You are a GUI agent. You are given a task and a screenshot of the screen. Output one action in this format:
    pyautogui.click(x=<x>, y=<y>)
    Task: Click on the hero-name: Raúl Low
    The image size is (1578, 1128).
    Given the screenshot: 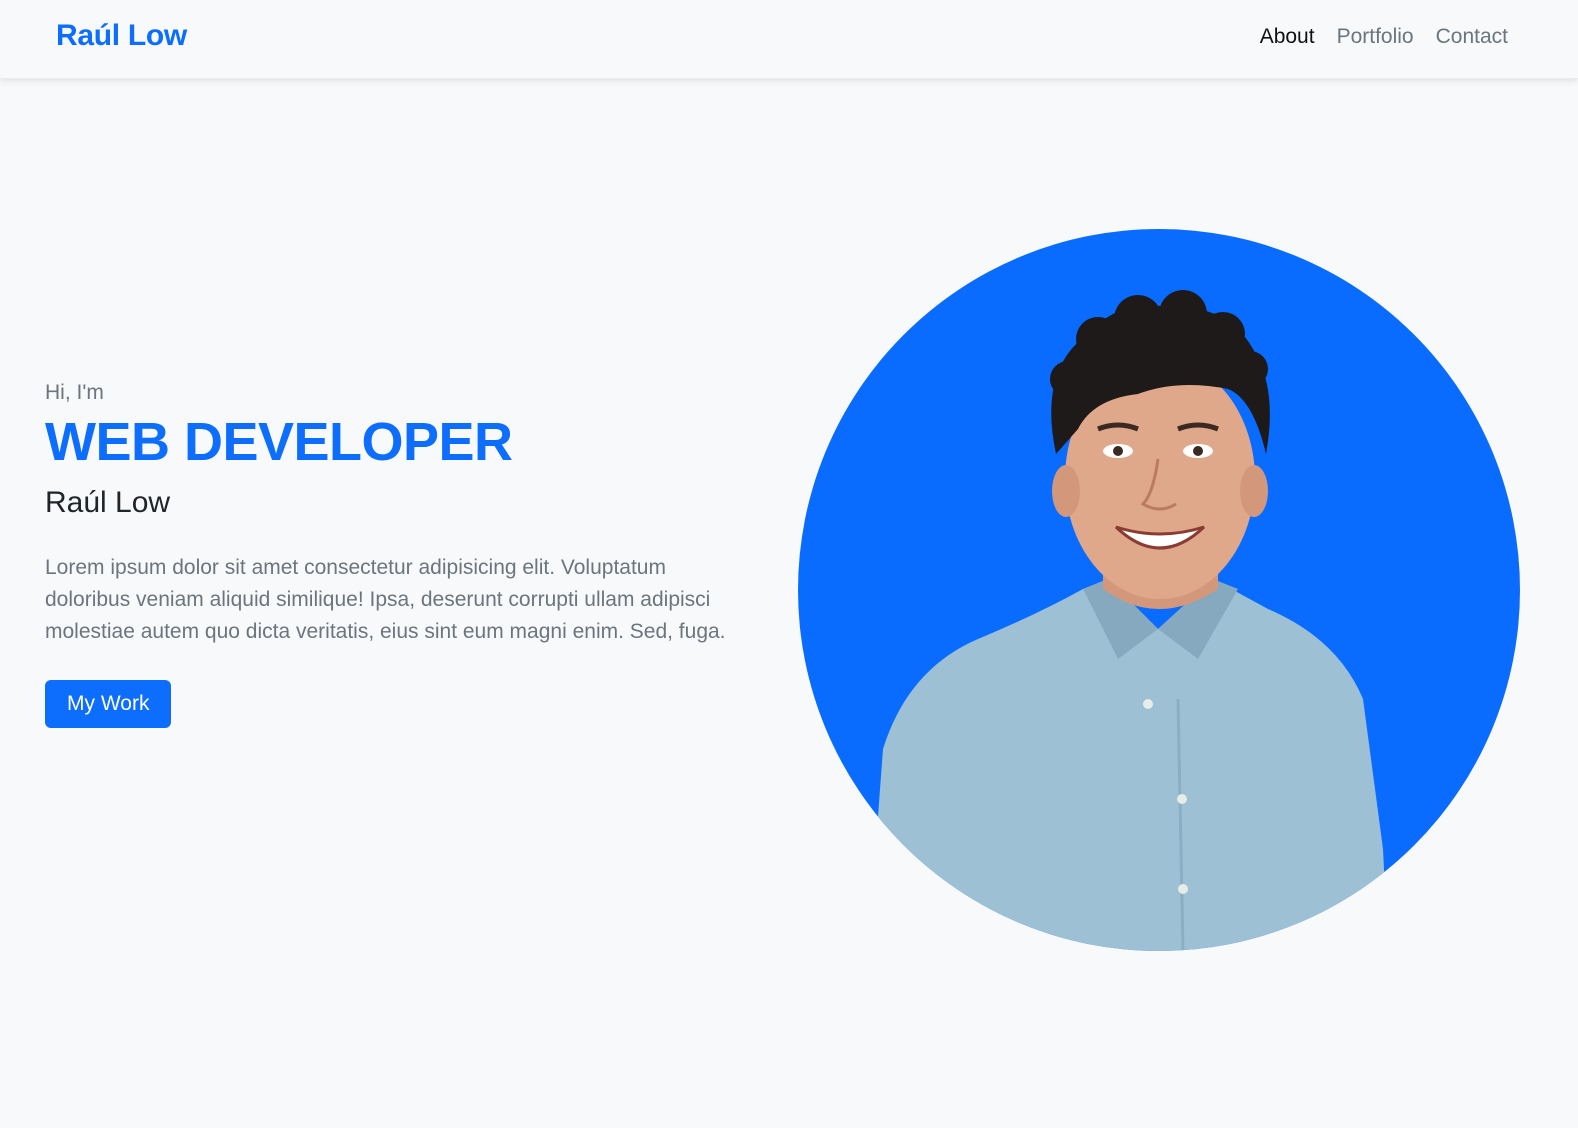 What is the action you would take?
    pyautogui.click(x=108, y=503)
    